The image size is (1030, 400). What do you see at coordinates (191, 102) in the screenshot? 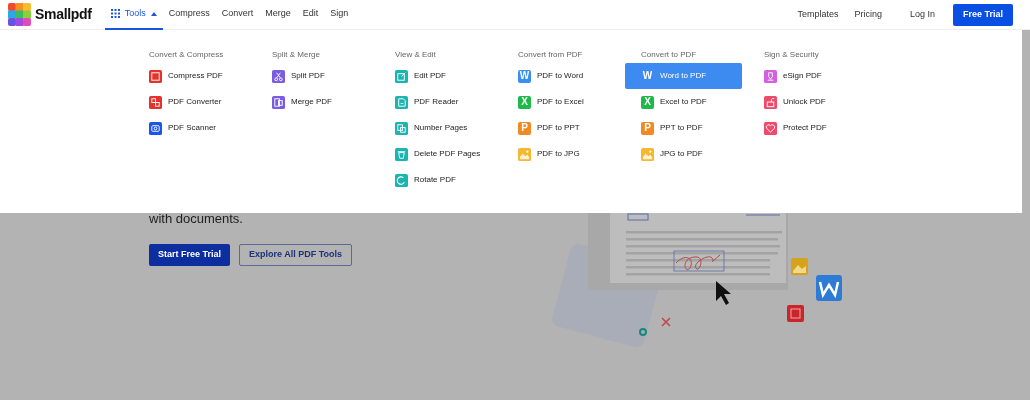
I see `menu-item: PDF Converter` at bounding box center [191, 102].